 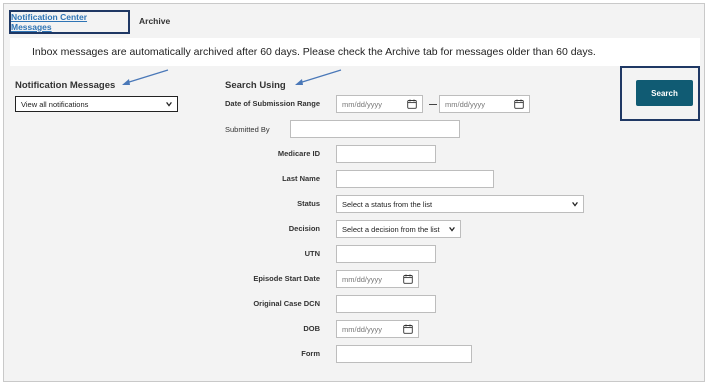 I want to click on submission-to-date-input: mm/dd/yyyy, so click(x=484, y=104).